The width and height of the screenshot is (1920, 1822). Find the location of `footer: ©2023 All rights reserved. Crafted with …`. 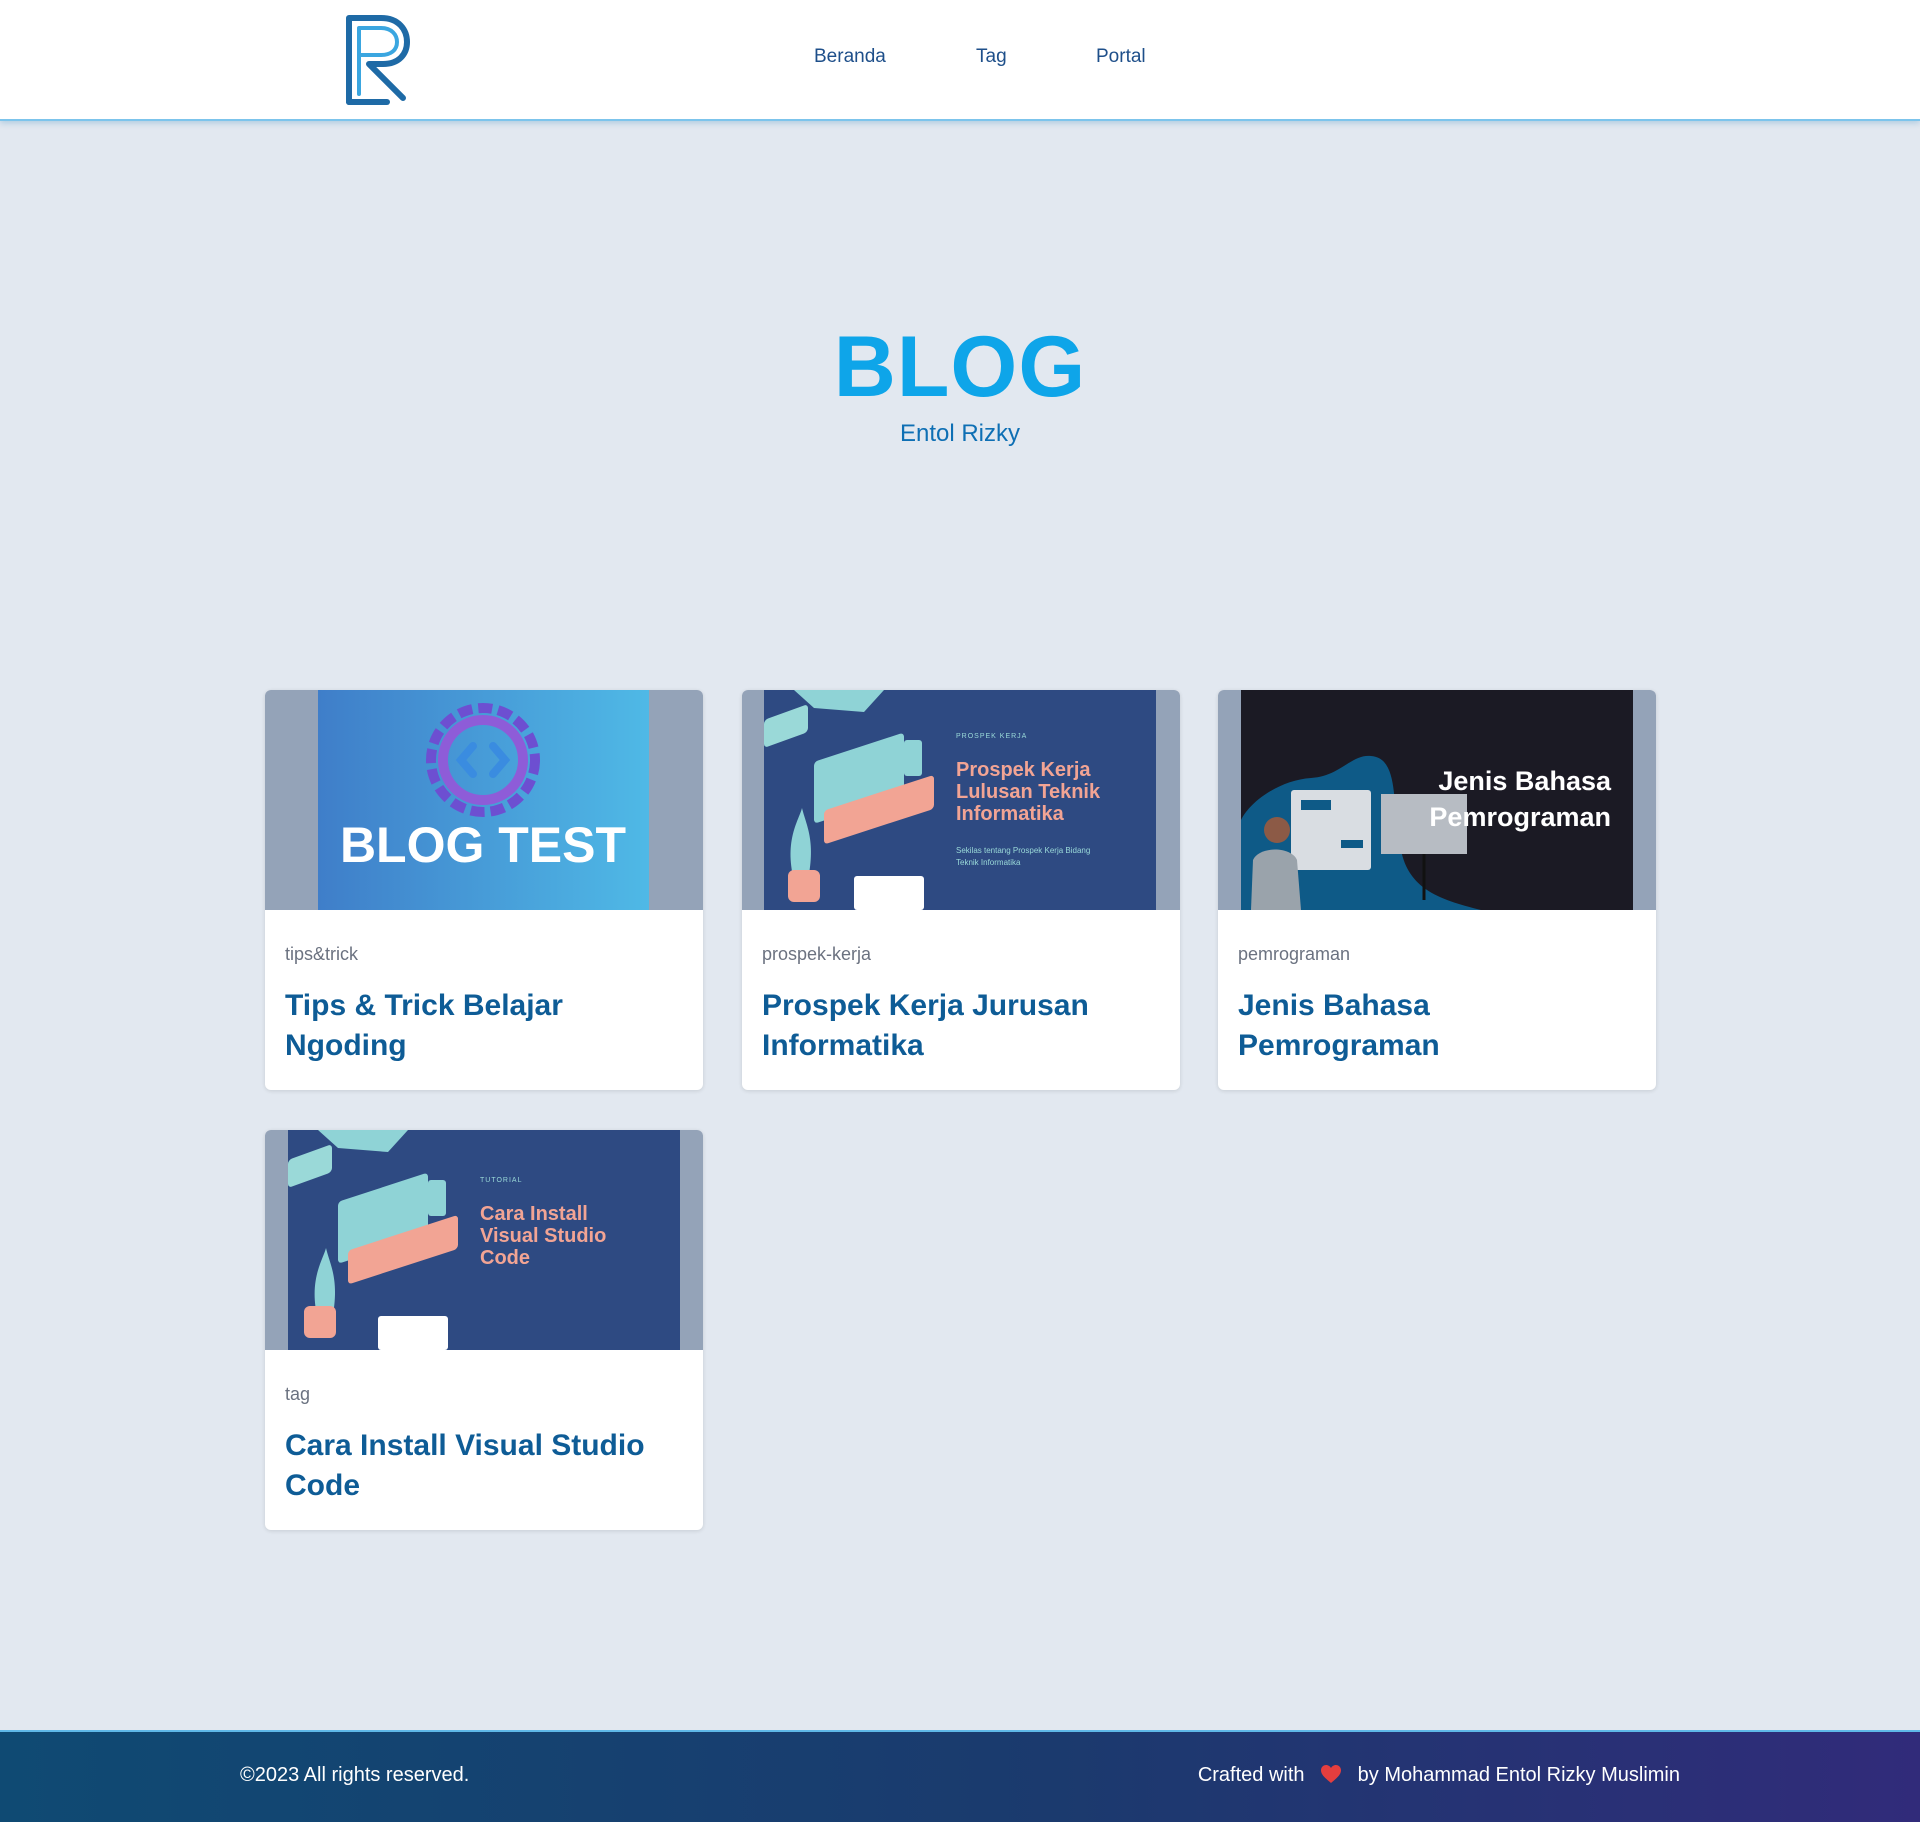

footer: ©2023 All rights reserved. Crafted with … is located at coordinates (960, 1776).